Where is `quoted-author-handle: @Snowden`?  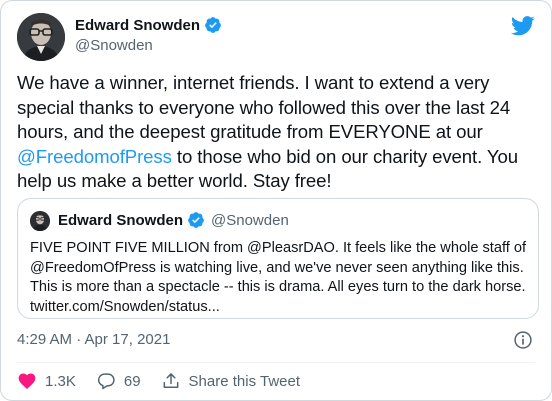 quoted-author-handle: @Snowden is located at coordinates (250, 220).